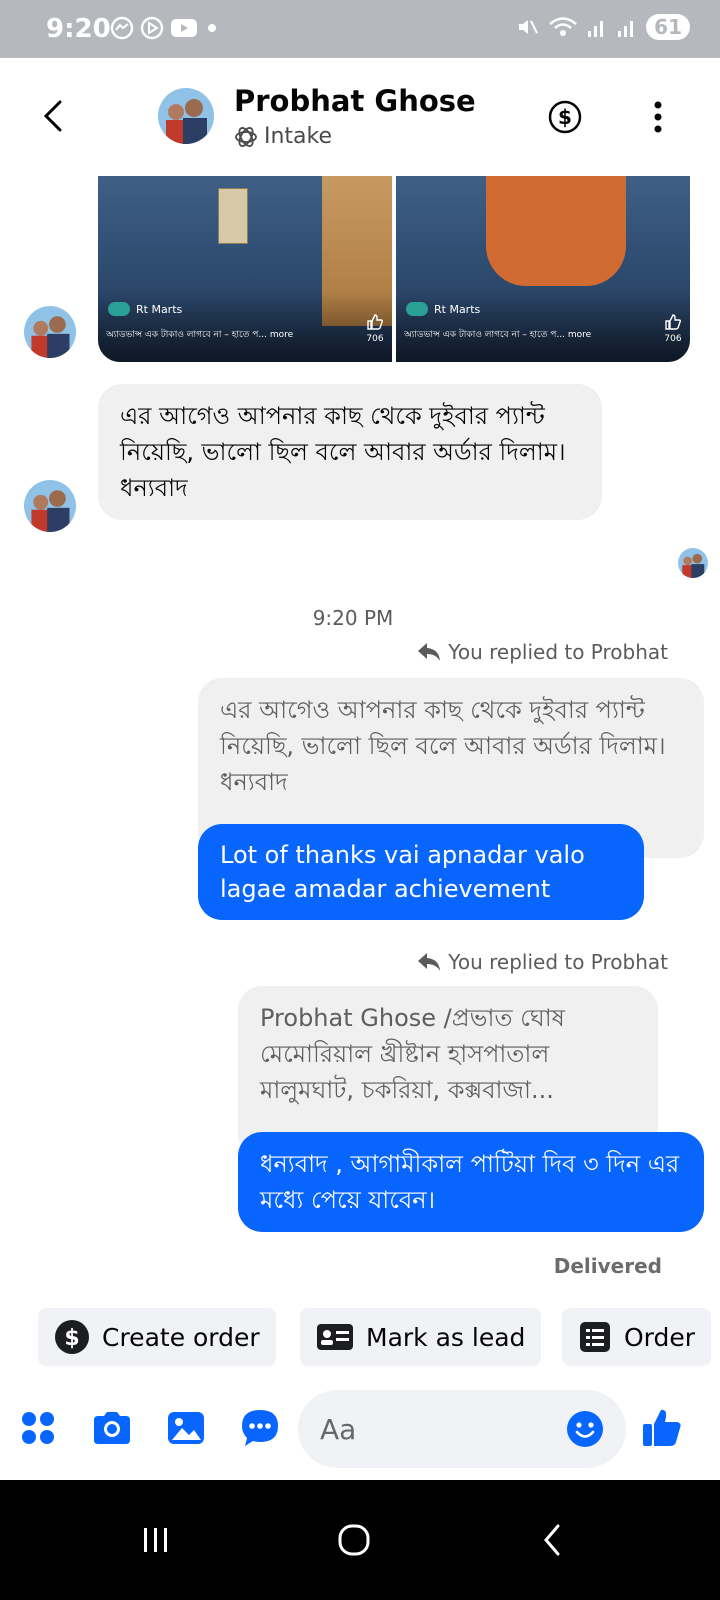  Describe the element at coordinates (595, 1337) in the screenshot. I see `order-list-icon` at that location.